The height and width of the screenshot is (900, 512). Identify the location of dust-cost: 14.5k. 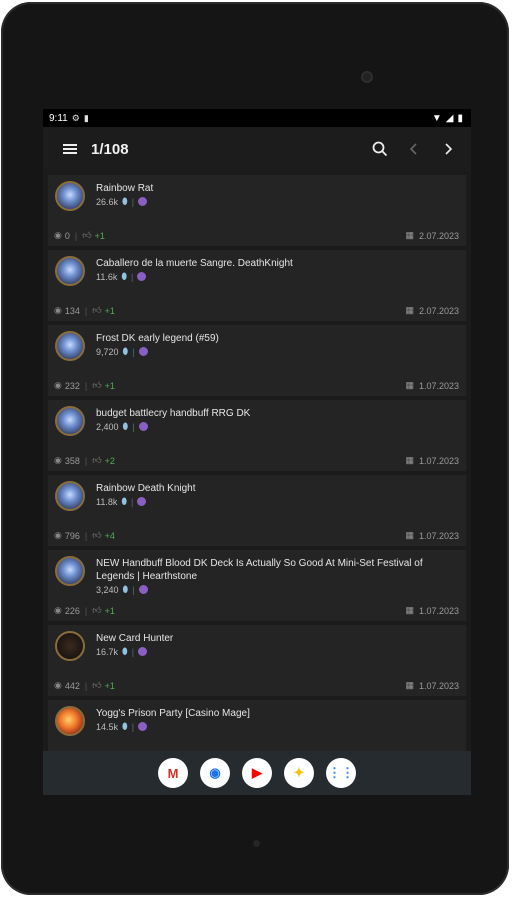
(107, 726).